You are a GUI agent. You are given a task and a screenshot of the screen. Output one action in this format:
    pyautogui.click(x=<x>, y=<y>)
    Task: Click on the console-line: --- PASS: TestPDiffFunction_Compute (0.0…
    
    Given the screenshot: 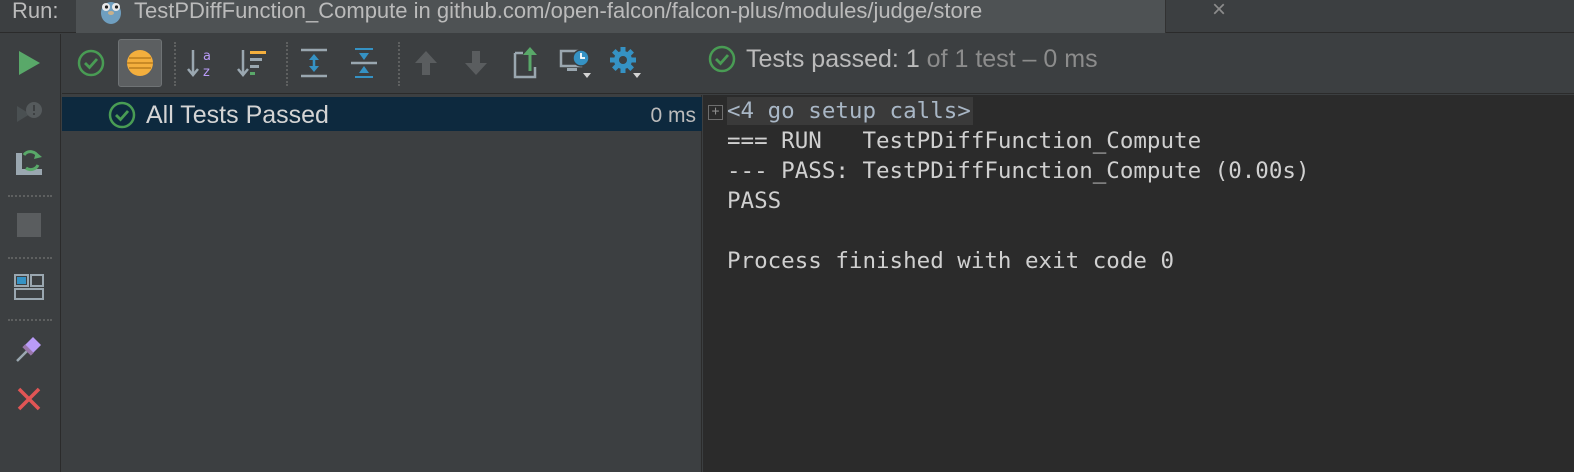 What is the action you would take?
    pyautogui.click(x=1018, y=171)
    